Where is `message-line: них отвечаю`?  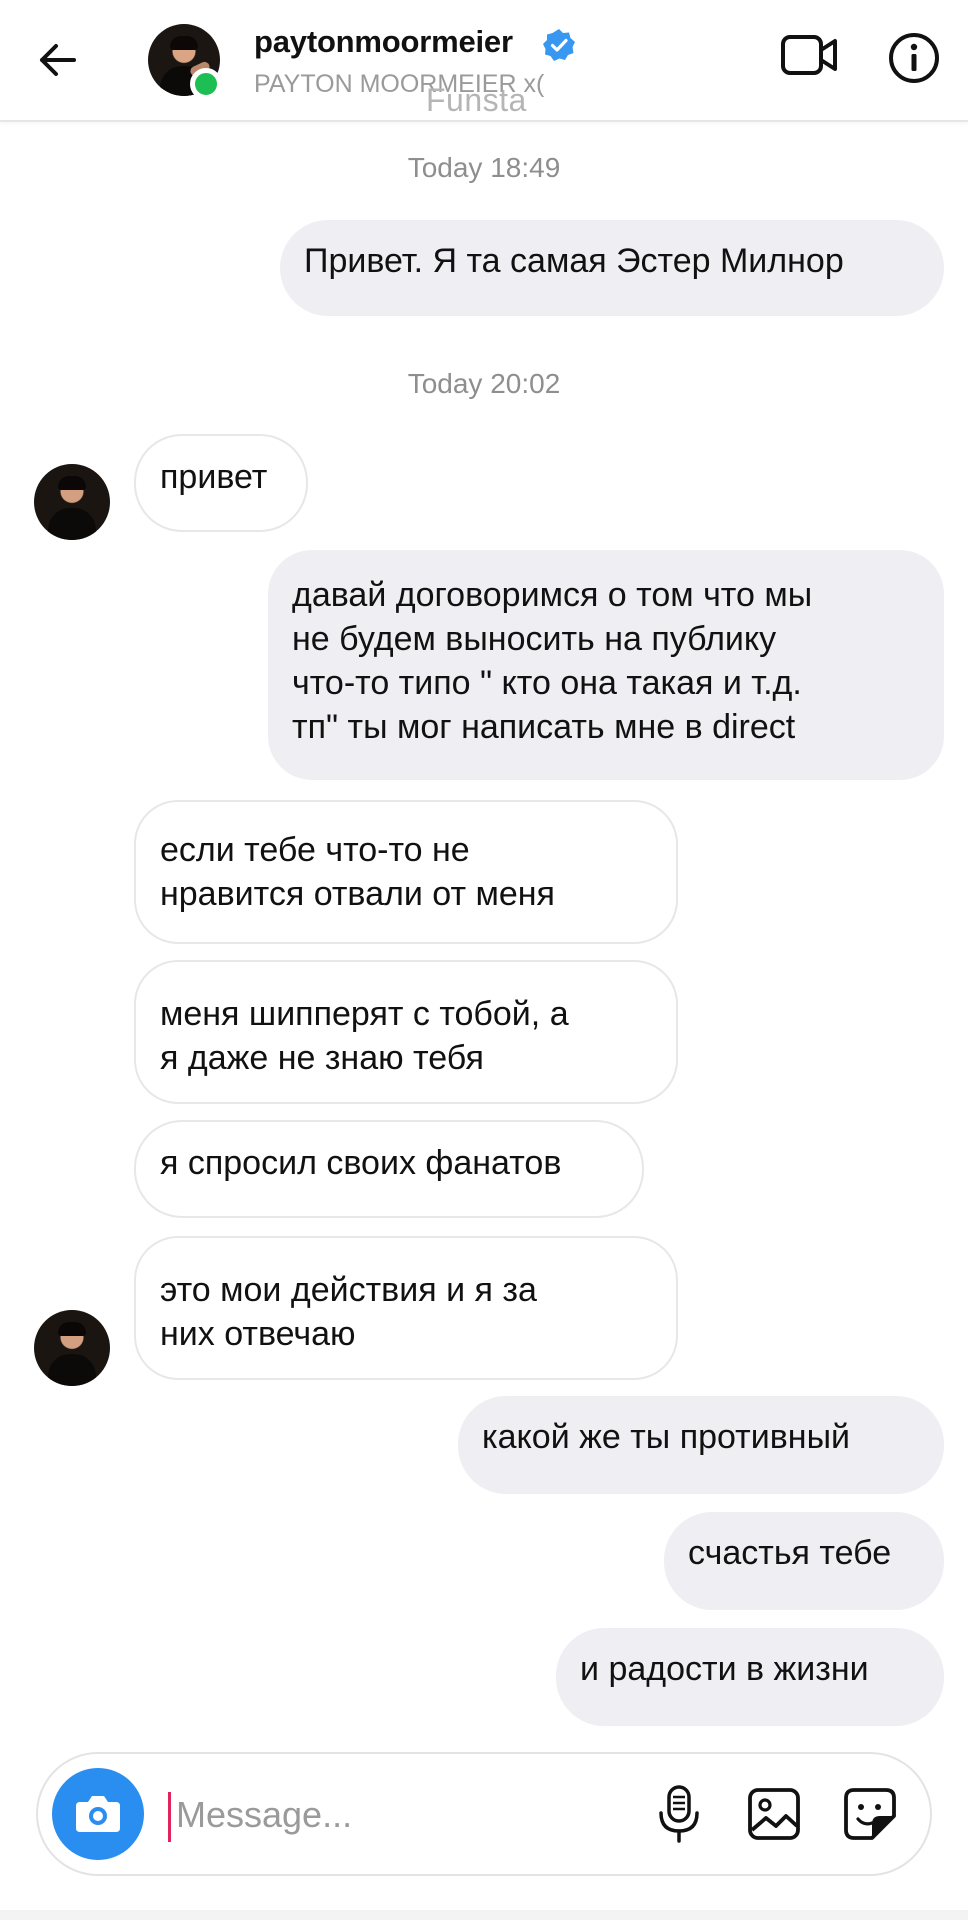 message-line: них отвечаю is located at coordinates (258, 1334).